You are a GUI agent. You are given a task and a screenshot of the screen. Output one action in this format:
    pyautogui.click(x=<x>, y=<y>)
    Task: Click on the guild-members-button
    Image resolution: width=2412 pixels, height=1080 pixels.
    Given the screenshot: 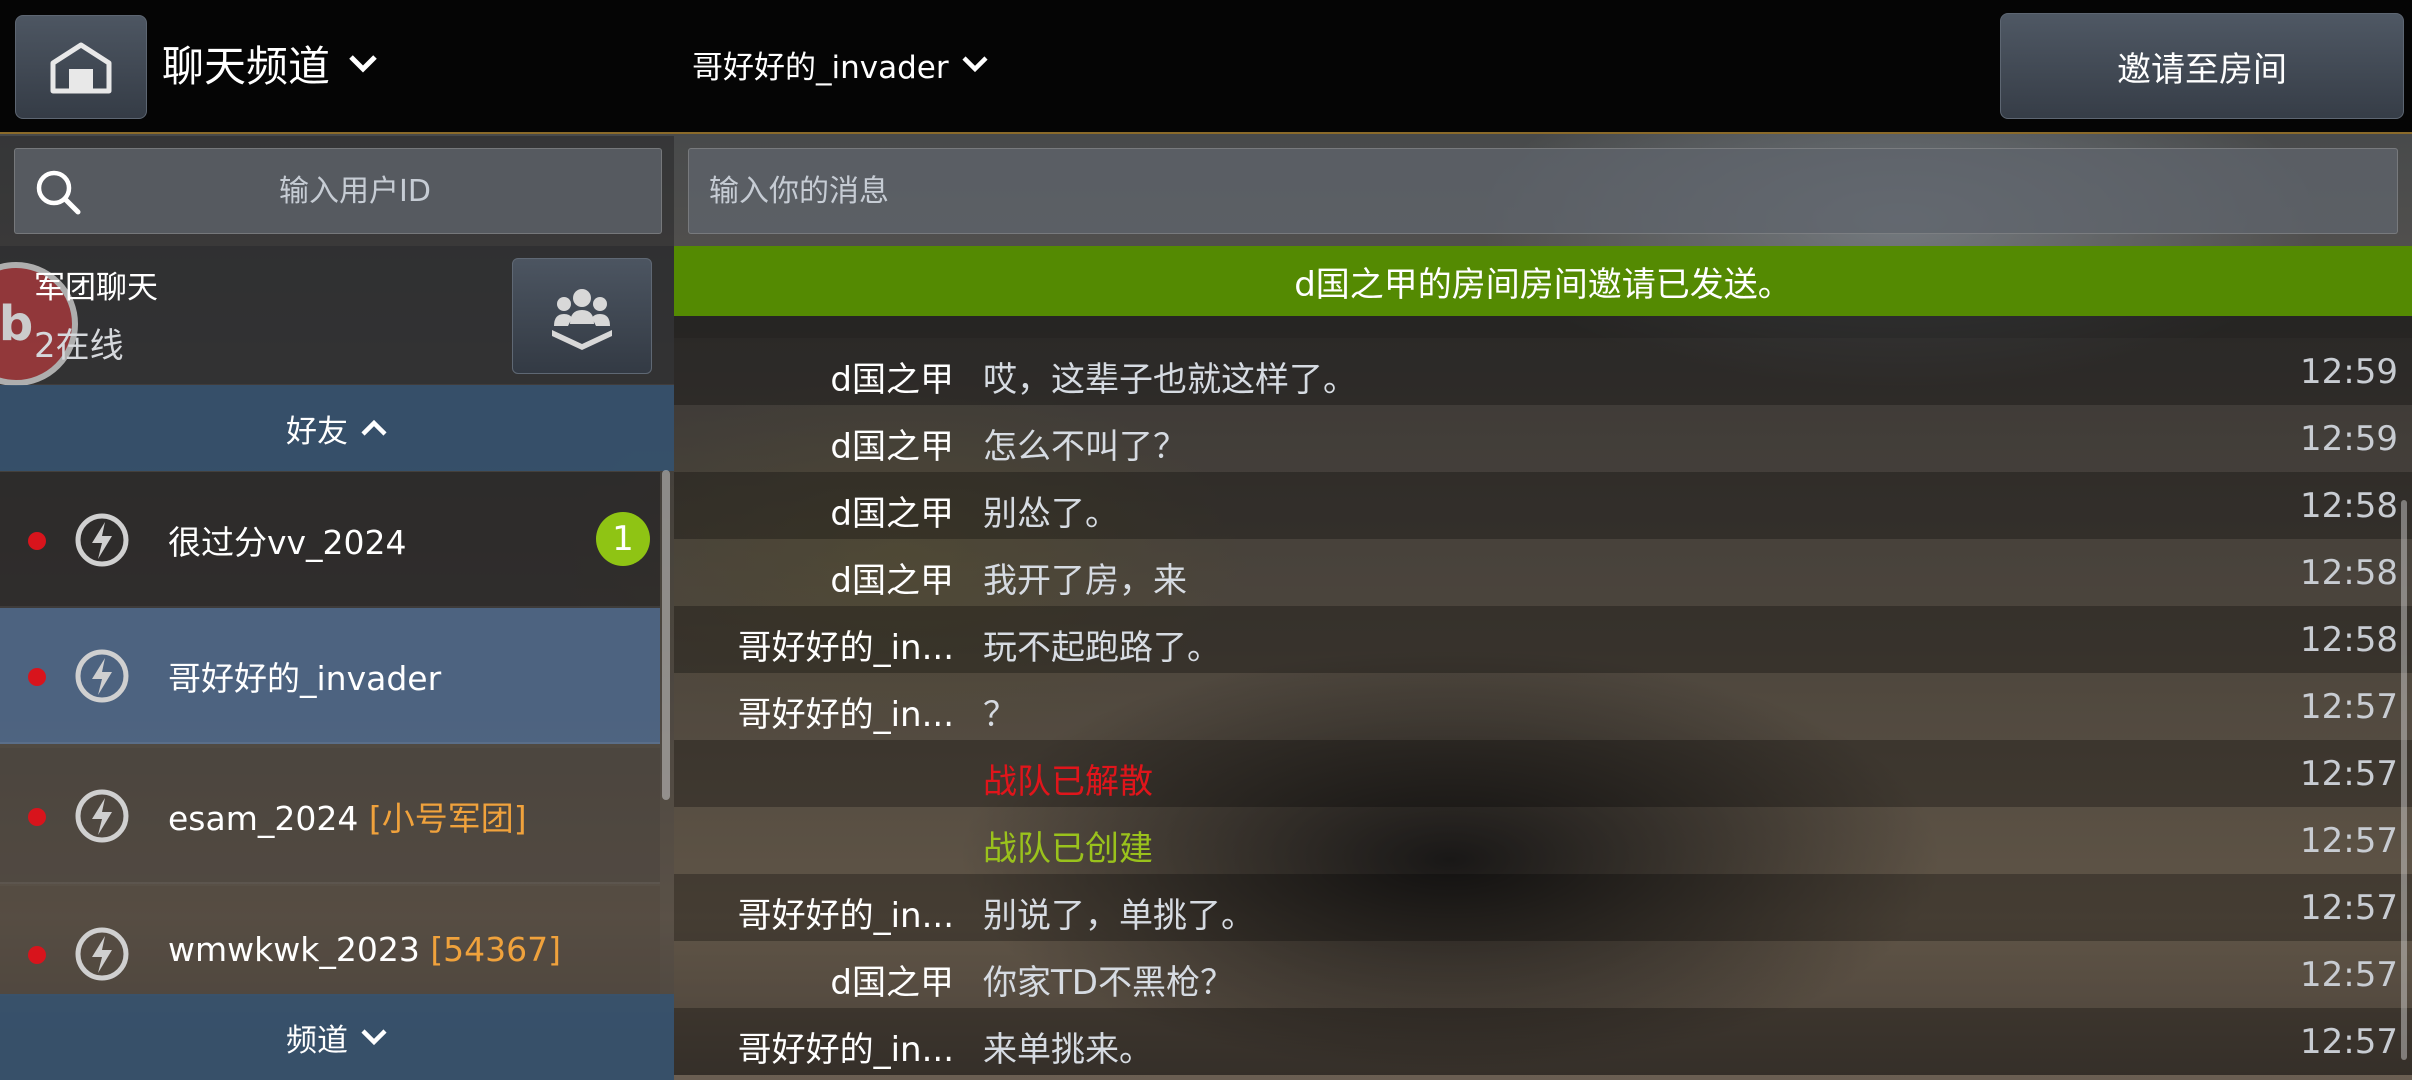 What is the action you would take?
    pyautogui.click(x=582, y=316)
    